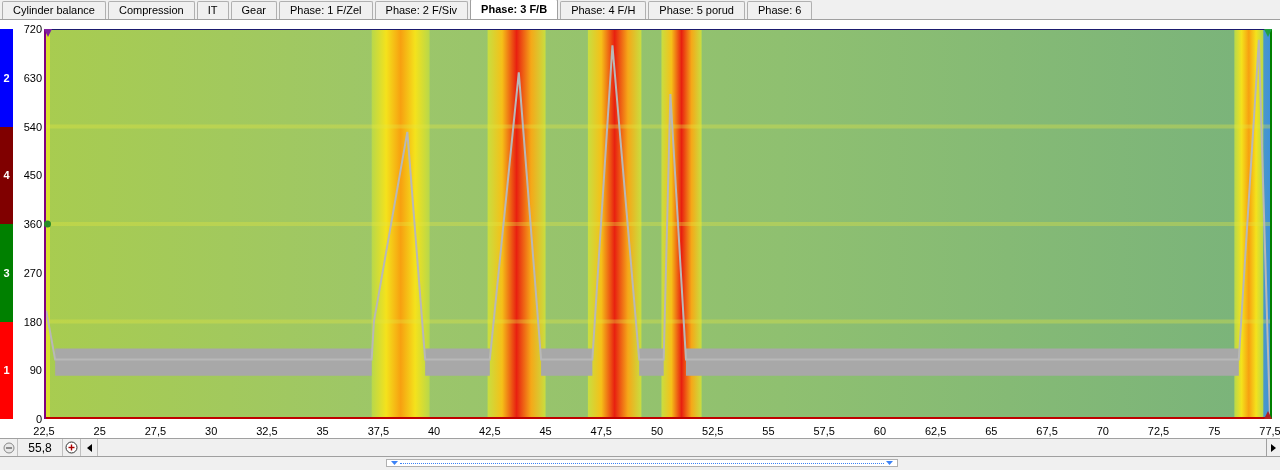 This screenshot has height=470, width=1280. I want to click on y-tick-label: 720, so click(32, 29).